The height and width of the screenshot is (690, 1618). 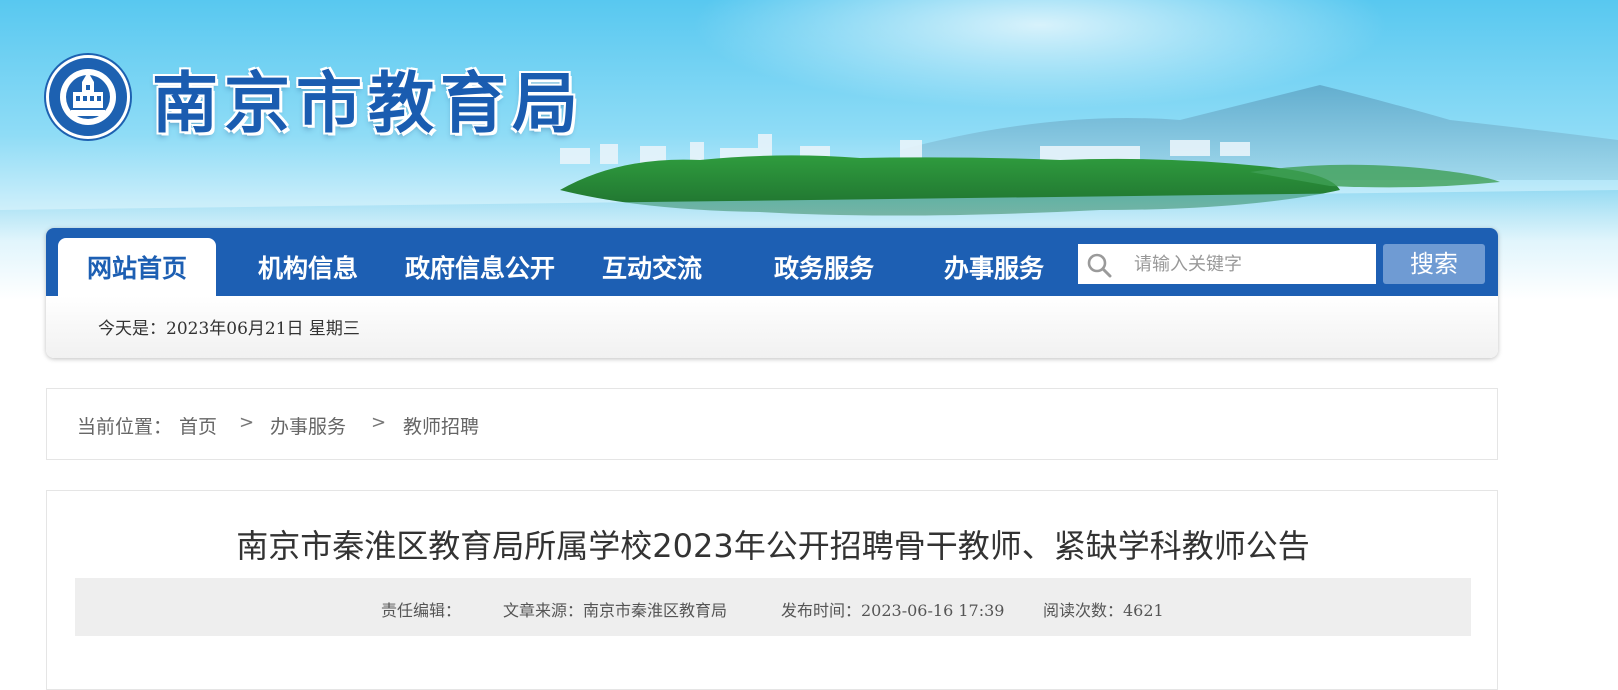 What do you see at coordinates (1434, 264) in the screenshot?
I see `search-button: 搜索` at bounding box center [1434, 264].